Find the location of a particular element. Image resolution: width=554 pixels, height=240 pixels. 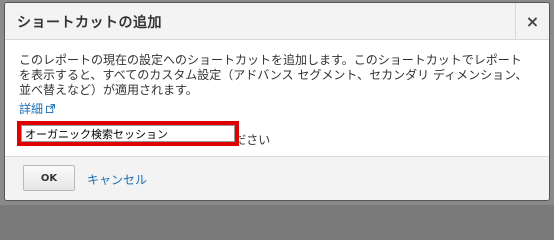

details-link: 詳細 is located at coordinates (37, 108).